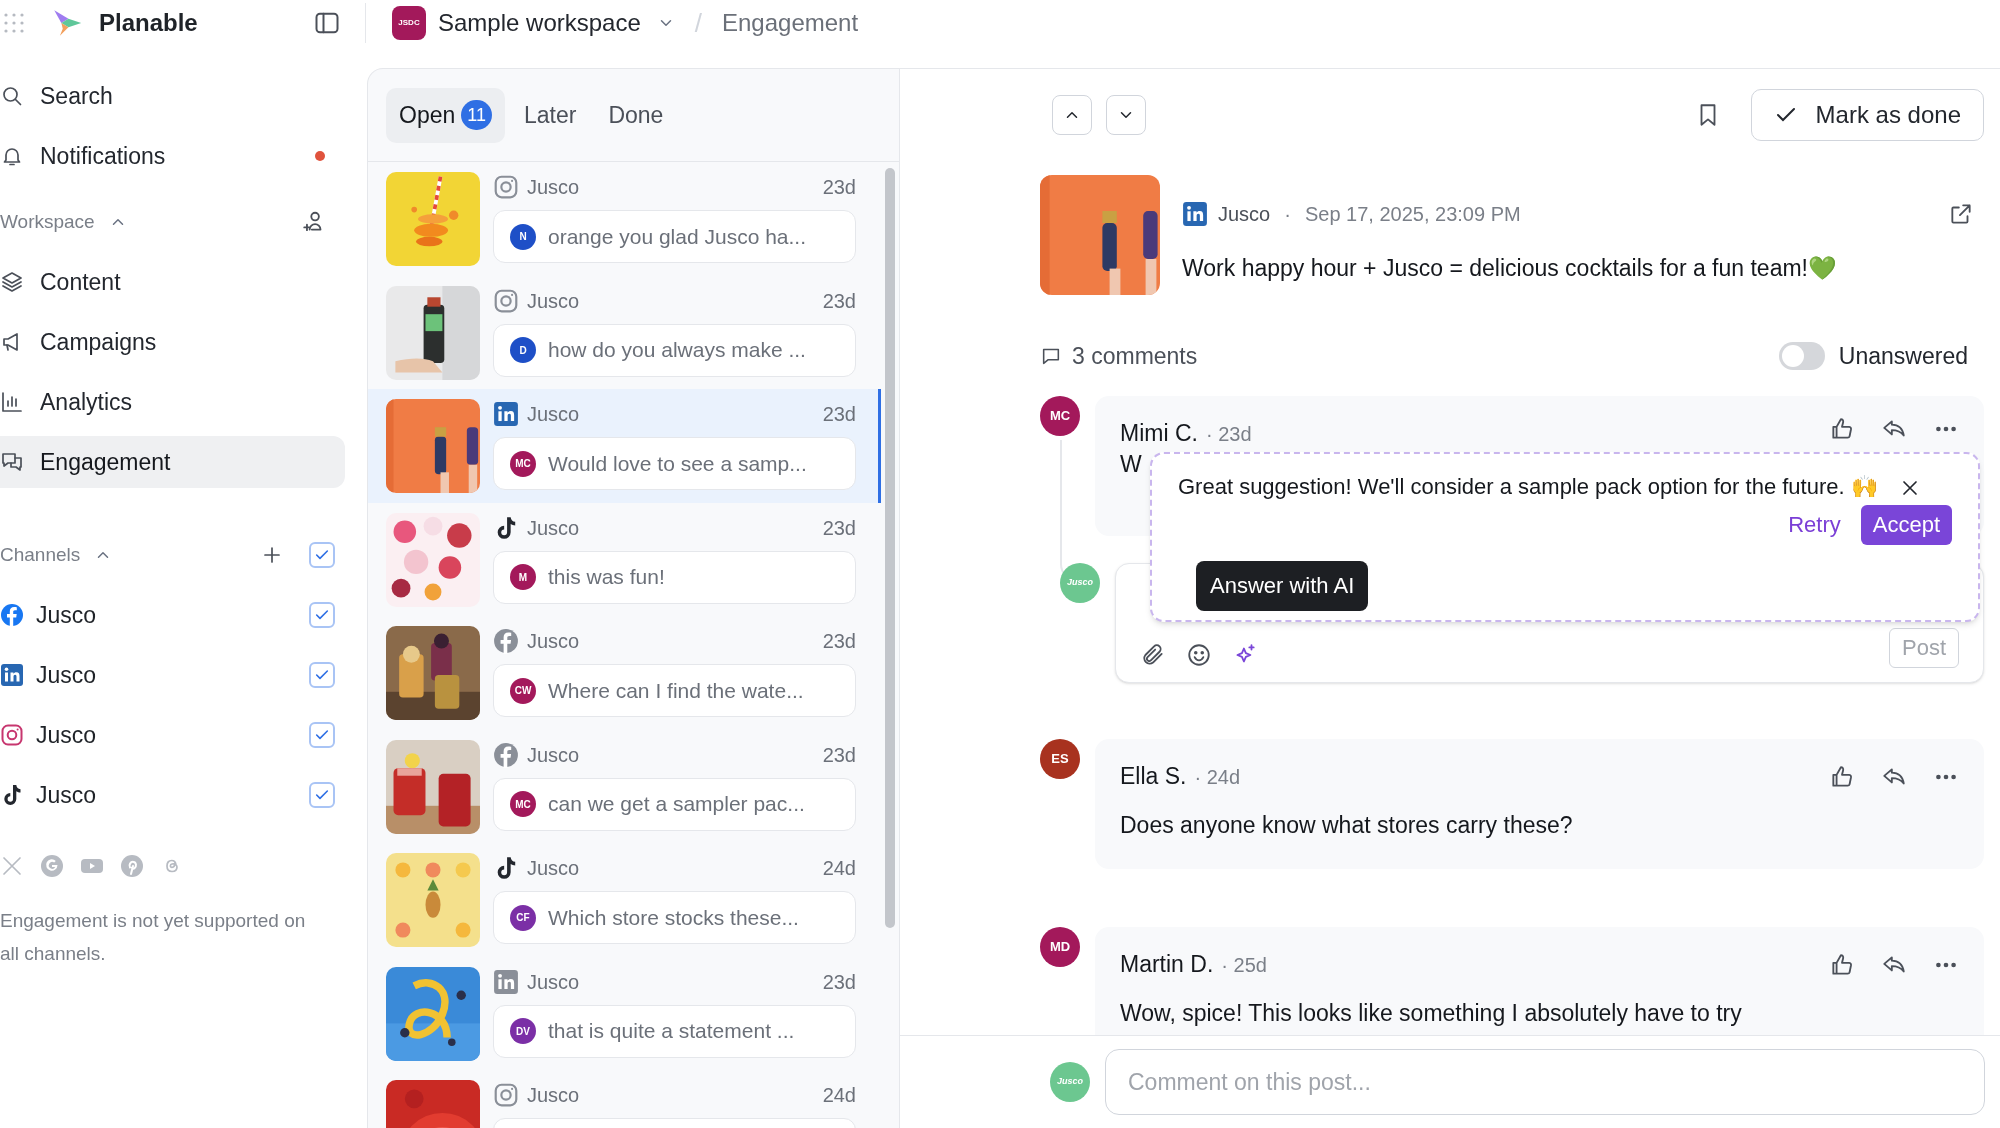 The height and width of the screenshot is (1128, 2000). Describe the element at coordinates (1228, 434) in the screenshot. I see `comment-age: · 23d` at that location.